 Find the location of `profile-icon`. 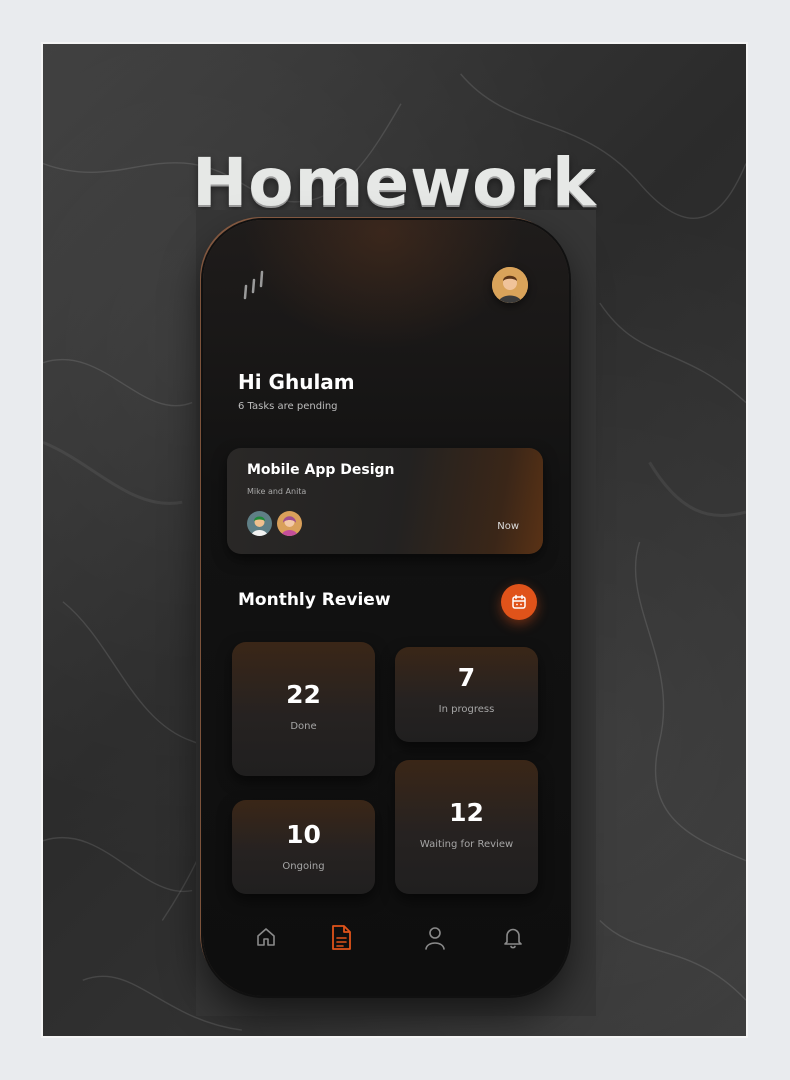

profile-icon is located at coordinates (435, 938).